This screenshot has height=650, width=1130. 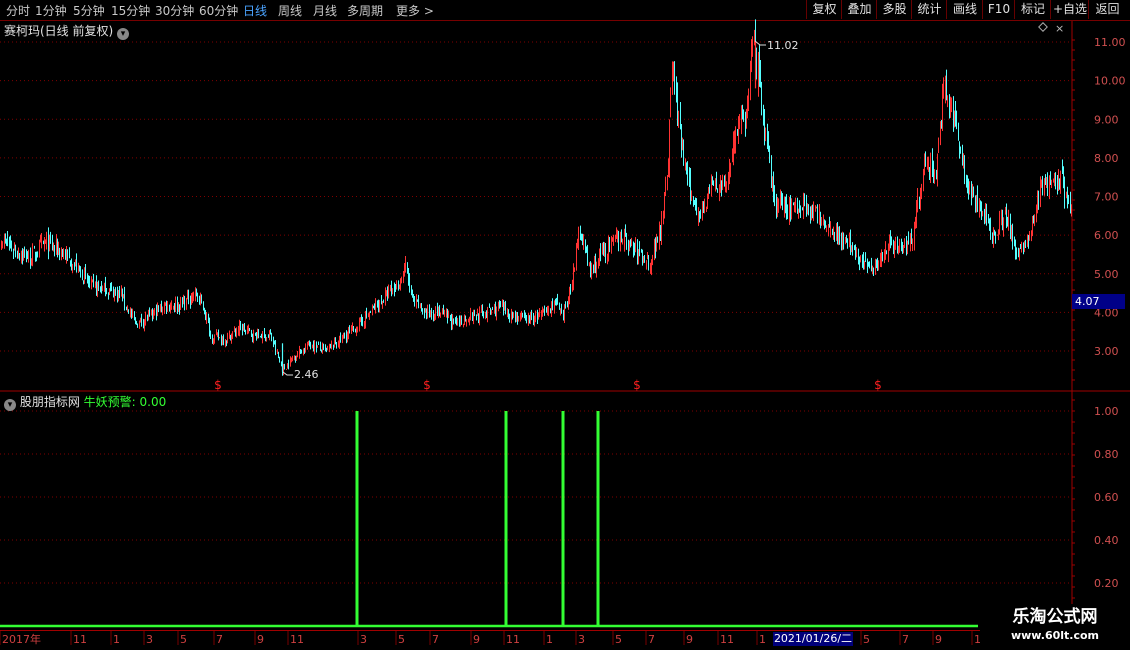 What do you see at coordinates (1055, 617) in the screenshot?
I see `watermark-line1: 乐淘公式网` at bounding box center [1055, 617].